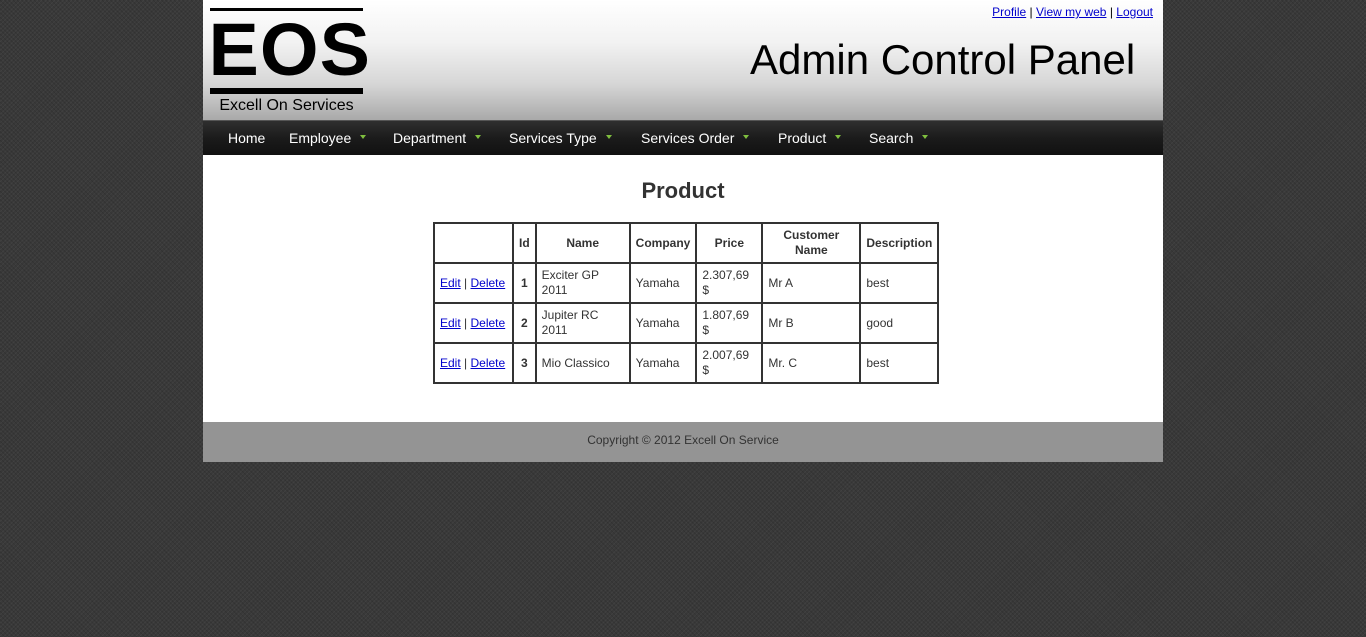  I want to click on nav-item-label: Home, so click(247, 138).